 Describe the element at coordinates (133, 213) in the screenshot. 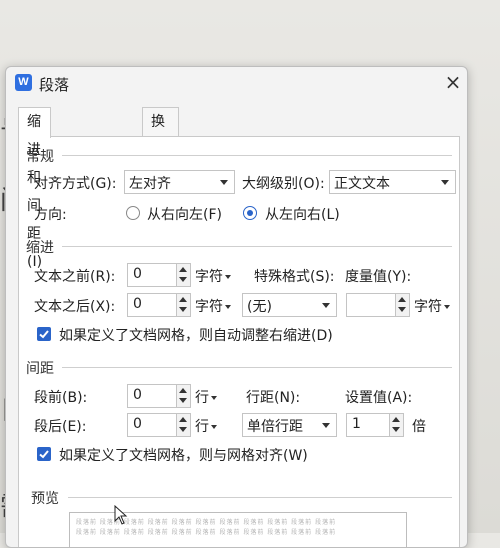

I see `direction-rtl-radio` at that location.